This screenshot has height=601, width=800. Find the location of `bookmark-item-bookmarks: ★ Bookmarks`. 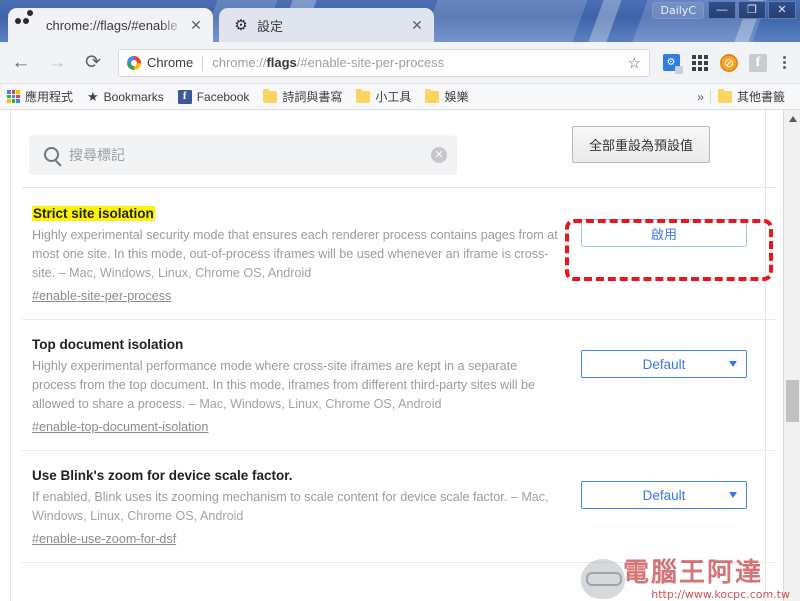

bookmark-item-bookmarks: ★ Bookmarks is located at coordinates (125, 97).